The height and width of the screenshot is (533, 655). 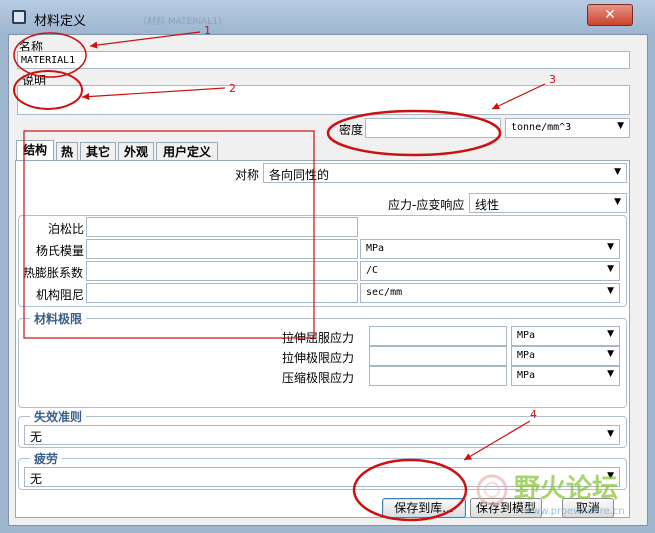 I want to click on watermark-url: www.proewildfire.cn, so click(x=574, y=511).